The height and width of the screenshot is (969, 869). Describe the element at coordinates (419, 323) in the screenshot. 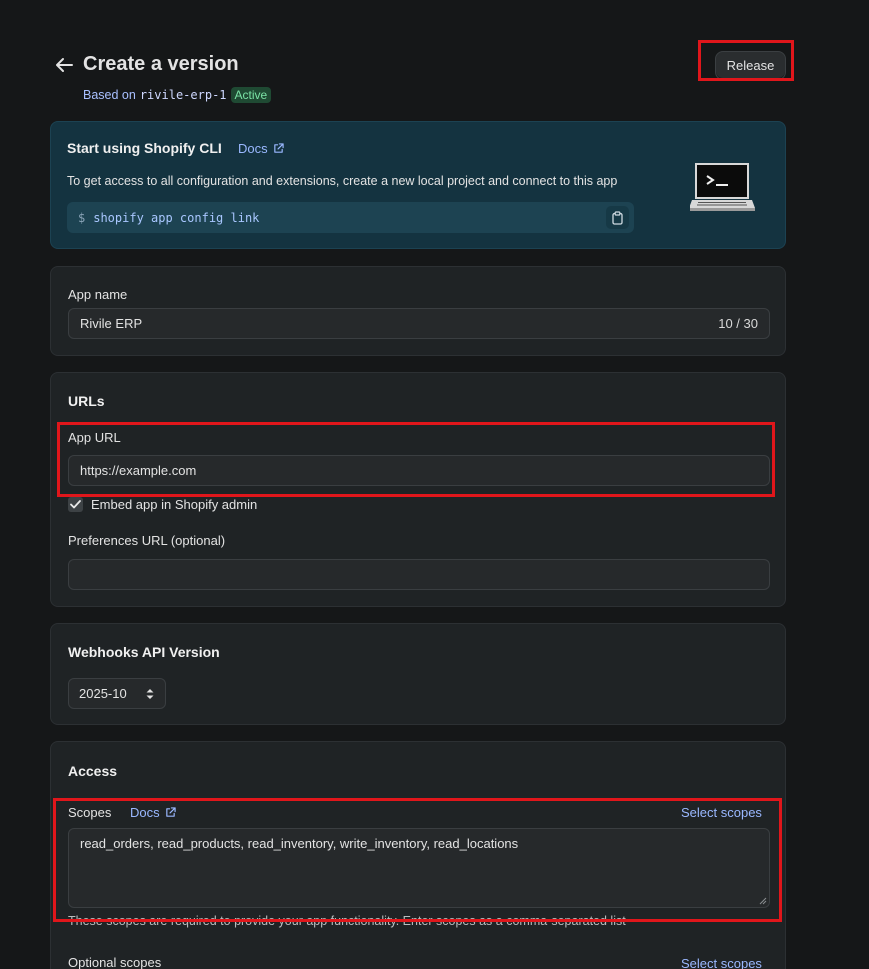

I see `app-name-input: Rivile ERP 10 / 30` at that location.